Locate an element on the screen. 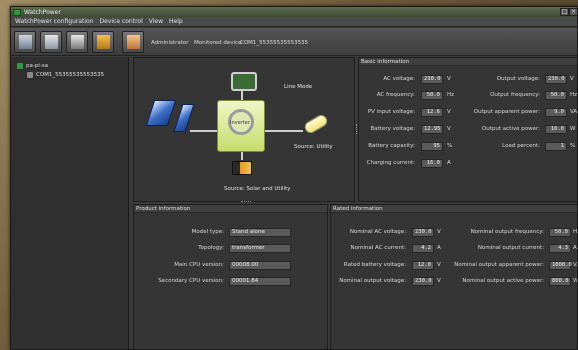 The height and width of the screenshot is (350, 578). load-percent-label: Load percent: is located at coordinates (521, 146).